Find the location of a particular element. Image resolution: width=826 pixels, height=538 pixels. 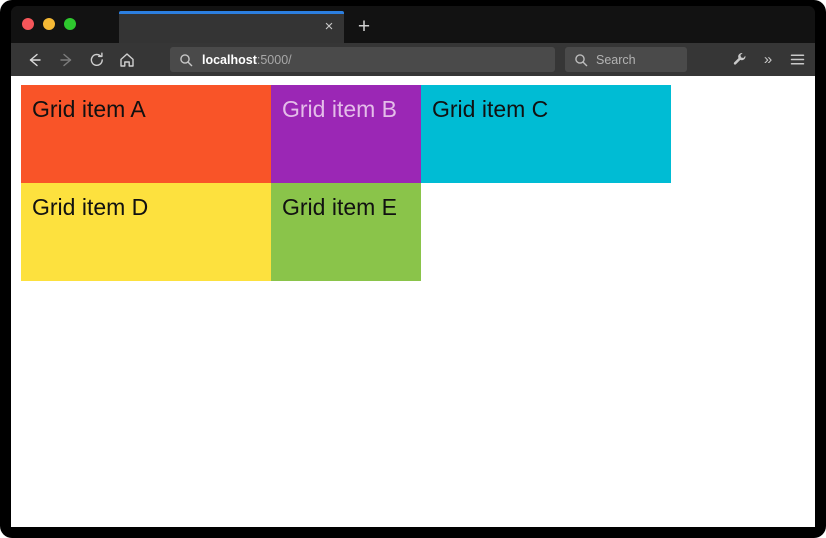

grid-item-e: Grid item E is located at coordinates (346, 232).